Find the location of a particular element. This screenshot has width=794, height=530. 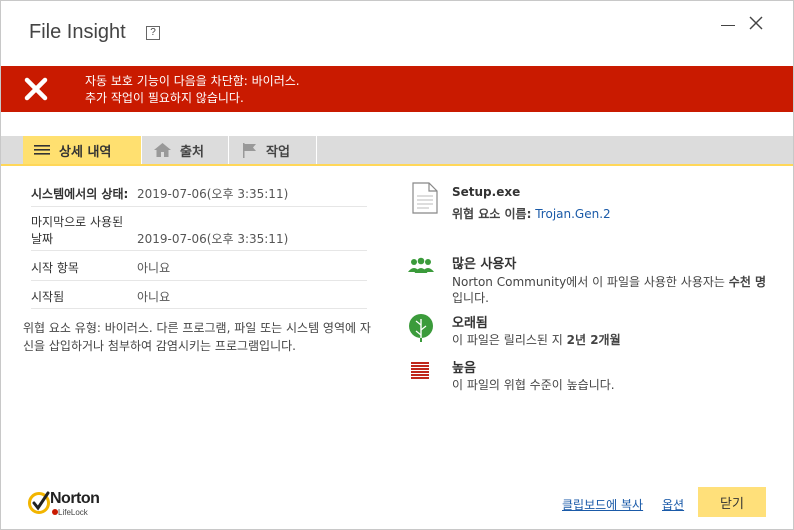

home-icon is located at coordinates (162, 150).